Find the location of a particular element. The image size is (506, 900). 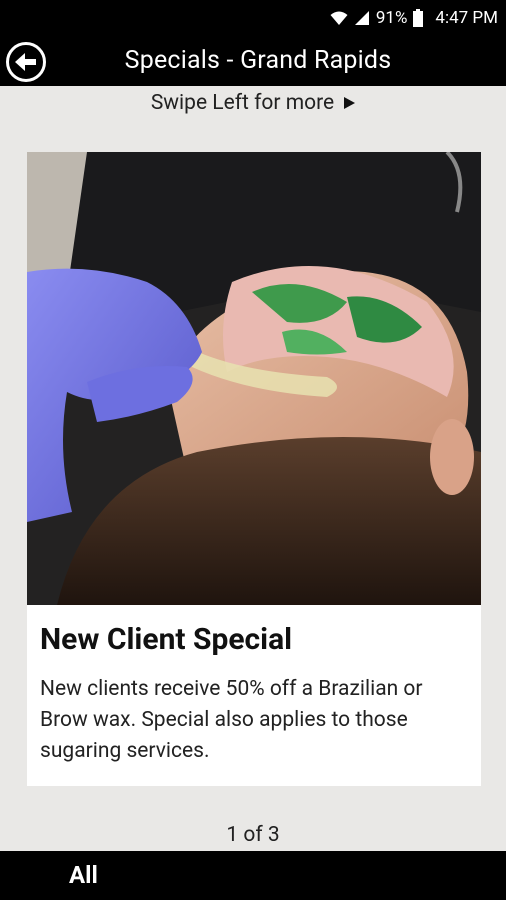

battery-icon is located at coordinates (418, 18).